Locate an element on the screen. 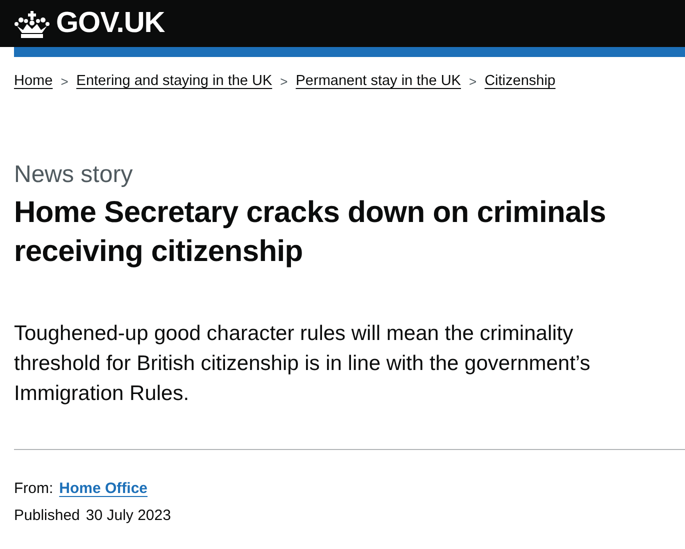  govuk-logo: GOV.UK is located at coordinates (89, 23).